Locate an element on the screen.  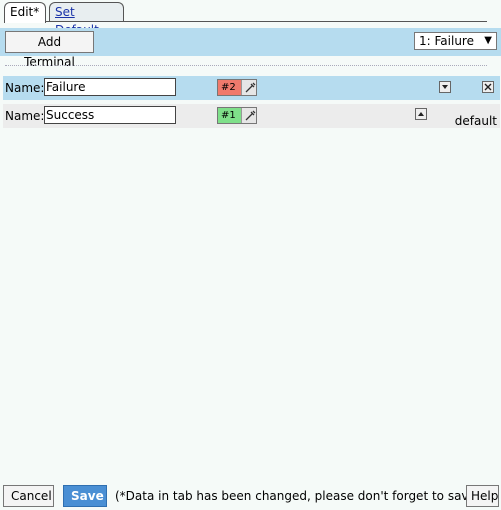
tab-divider is located at coordinates (266, 21).